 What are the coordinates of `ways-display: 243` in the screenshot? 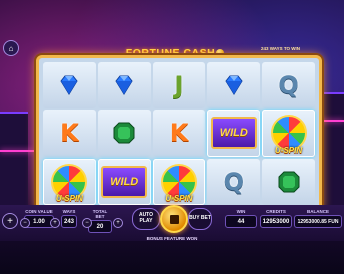 It's located at (69, 221).